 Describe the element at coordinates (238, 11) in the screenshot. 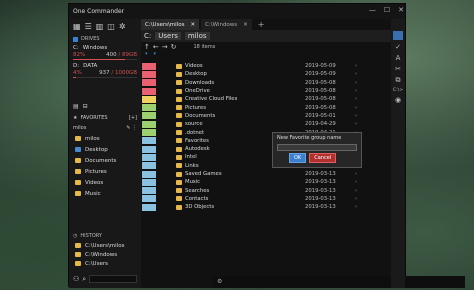

I see `title-bar: One Commander — ☐ ✕` at that location.